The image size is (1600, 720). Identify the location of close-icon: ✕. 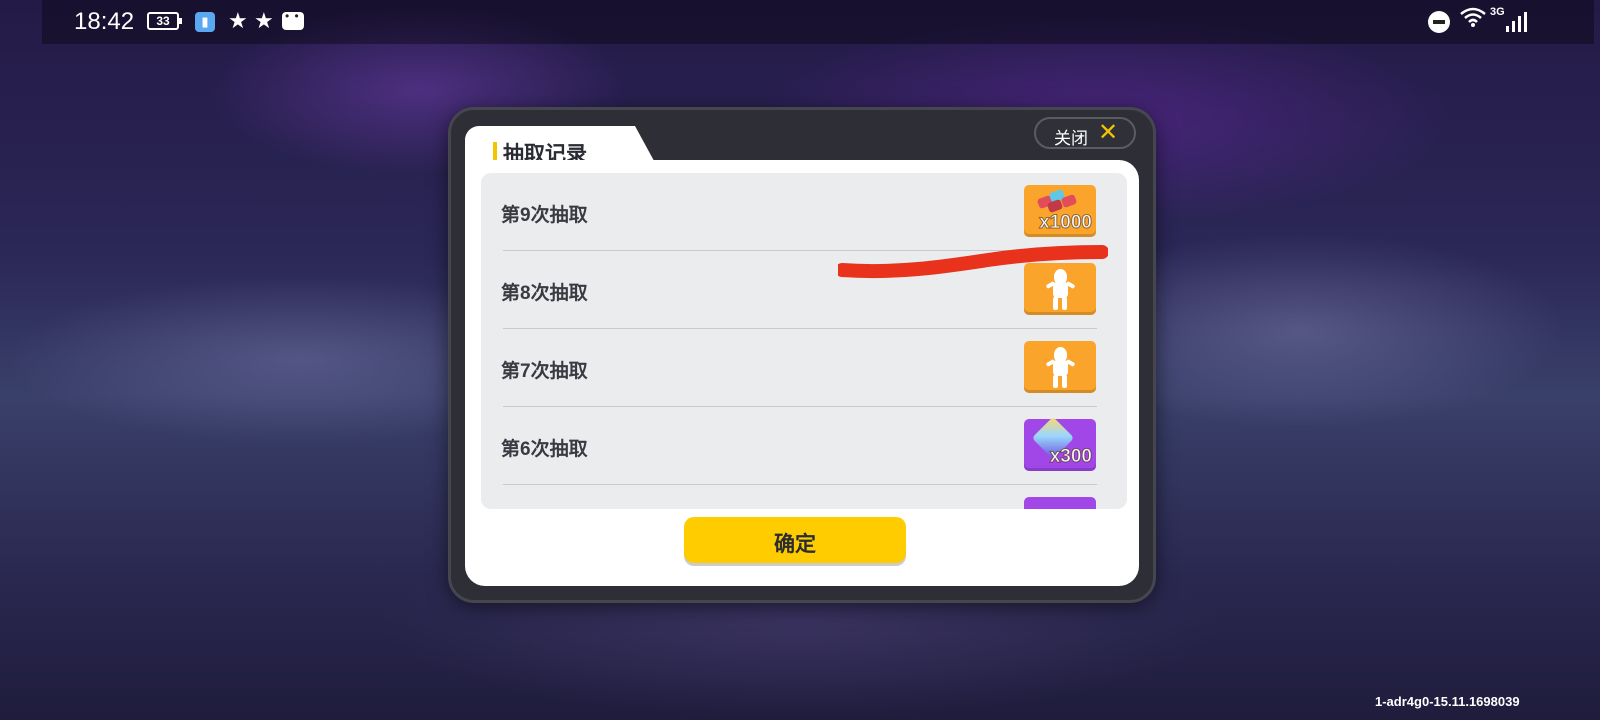
(1108, 132).